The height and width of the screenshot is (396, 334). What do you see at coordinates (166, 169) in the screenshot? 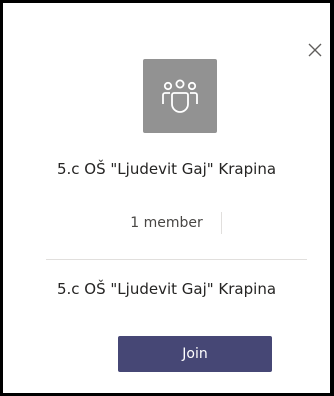
I see `team-name: 5.c OŠ "Ljudevit Gaj" Krapina` at bounding box center [166, 169].